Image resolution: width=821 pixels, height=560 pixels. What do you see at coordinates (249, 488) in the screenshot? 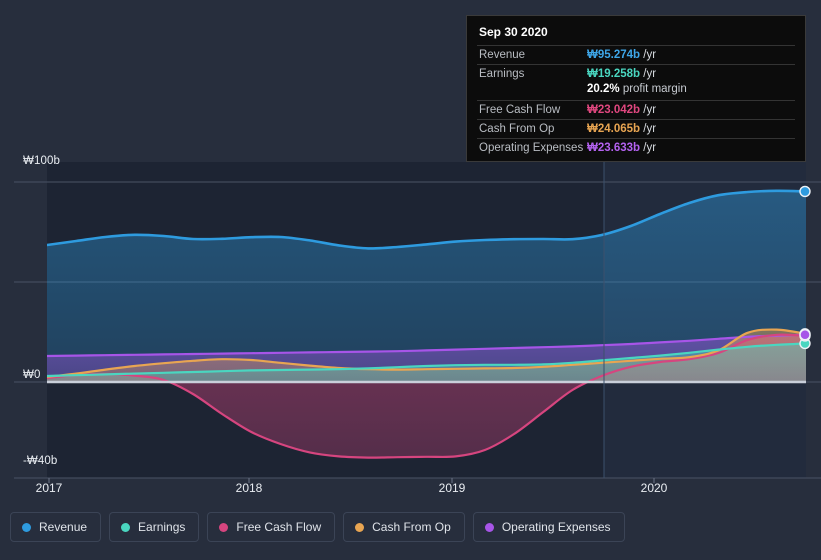
I see `x-axis-label-2018: 2018` at bounding box center [249, 488].